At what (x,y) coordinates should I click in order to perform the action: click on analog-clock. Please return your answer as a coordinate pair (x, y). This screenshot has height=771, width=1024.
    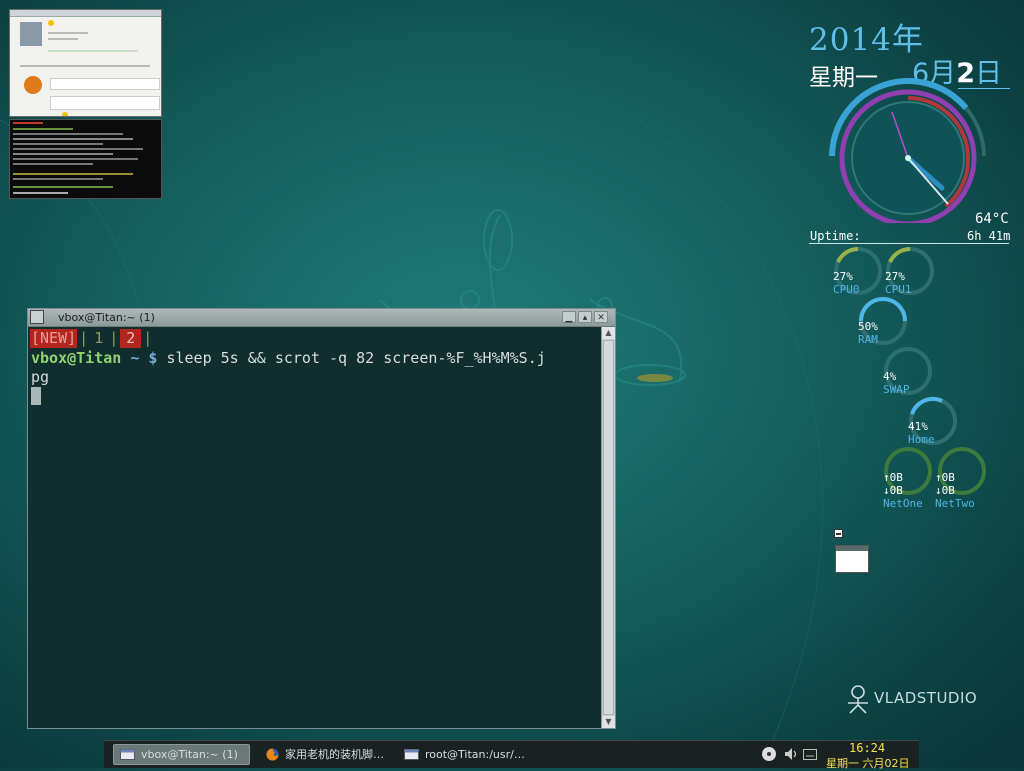
    Looking at the image, I should click on (907, 150).